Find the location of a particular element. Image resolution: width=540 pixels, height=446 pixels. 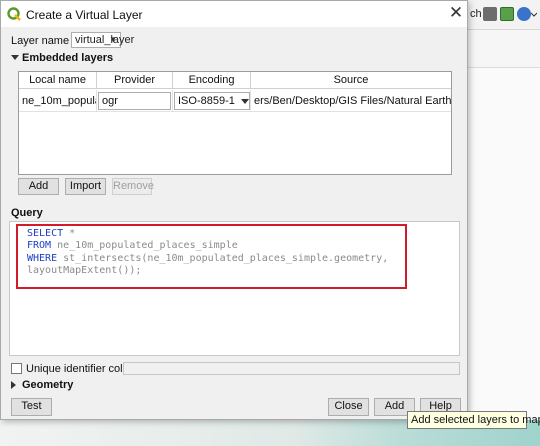

cell-provider: ogr is located at coordinates (135, 101).